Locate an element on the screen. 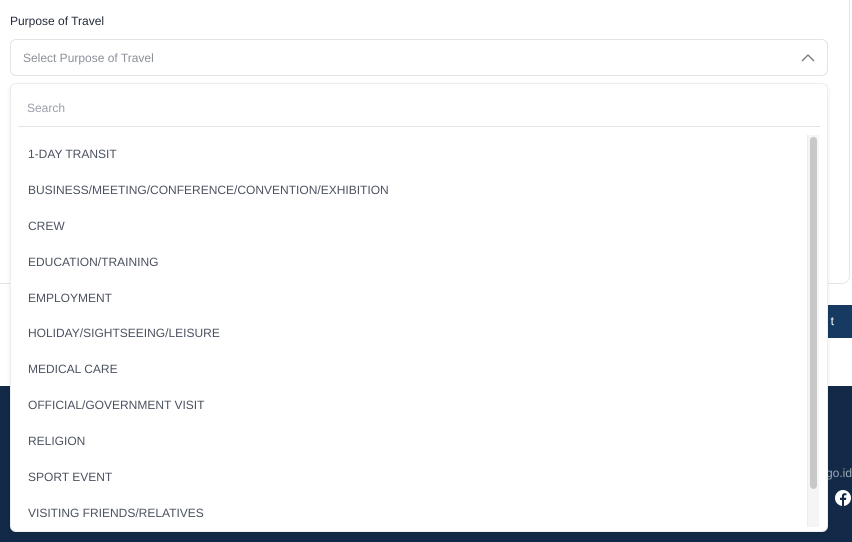 The image size is (852, 542). dropdown-option: CREW is located at coordinates (417, 226).